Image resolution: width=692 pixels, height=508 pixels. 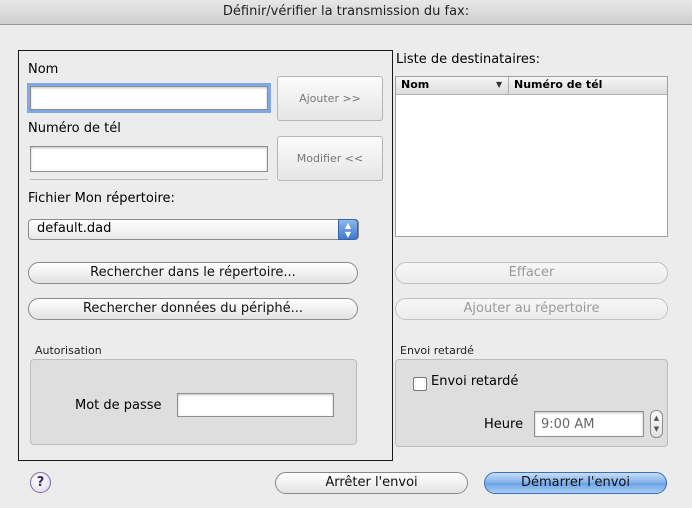 I want to click on column-header-name: Nom, so click(x=415, y=84).